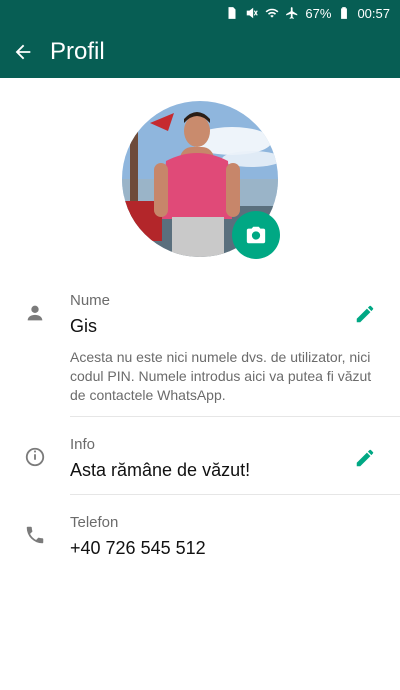  Describe the element at coordinates (201, 180) in the screenshot. I see `profile-photo-area` at that location.